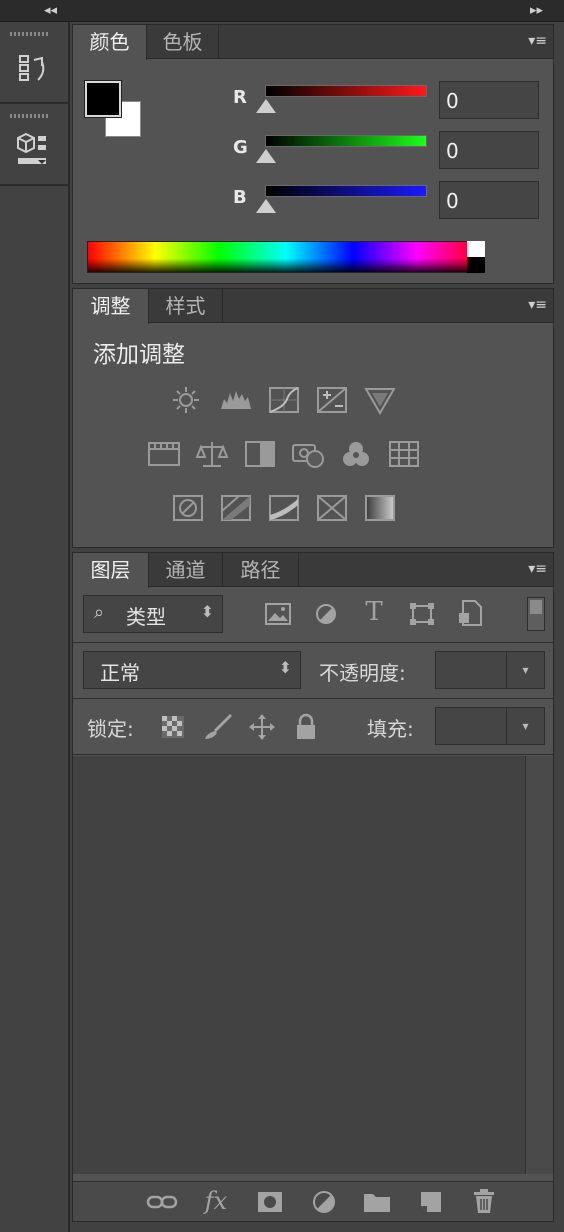  I want to click on filter-type-icon: T, so click(374, 612).